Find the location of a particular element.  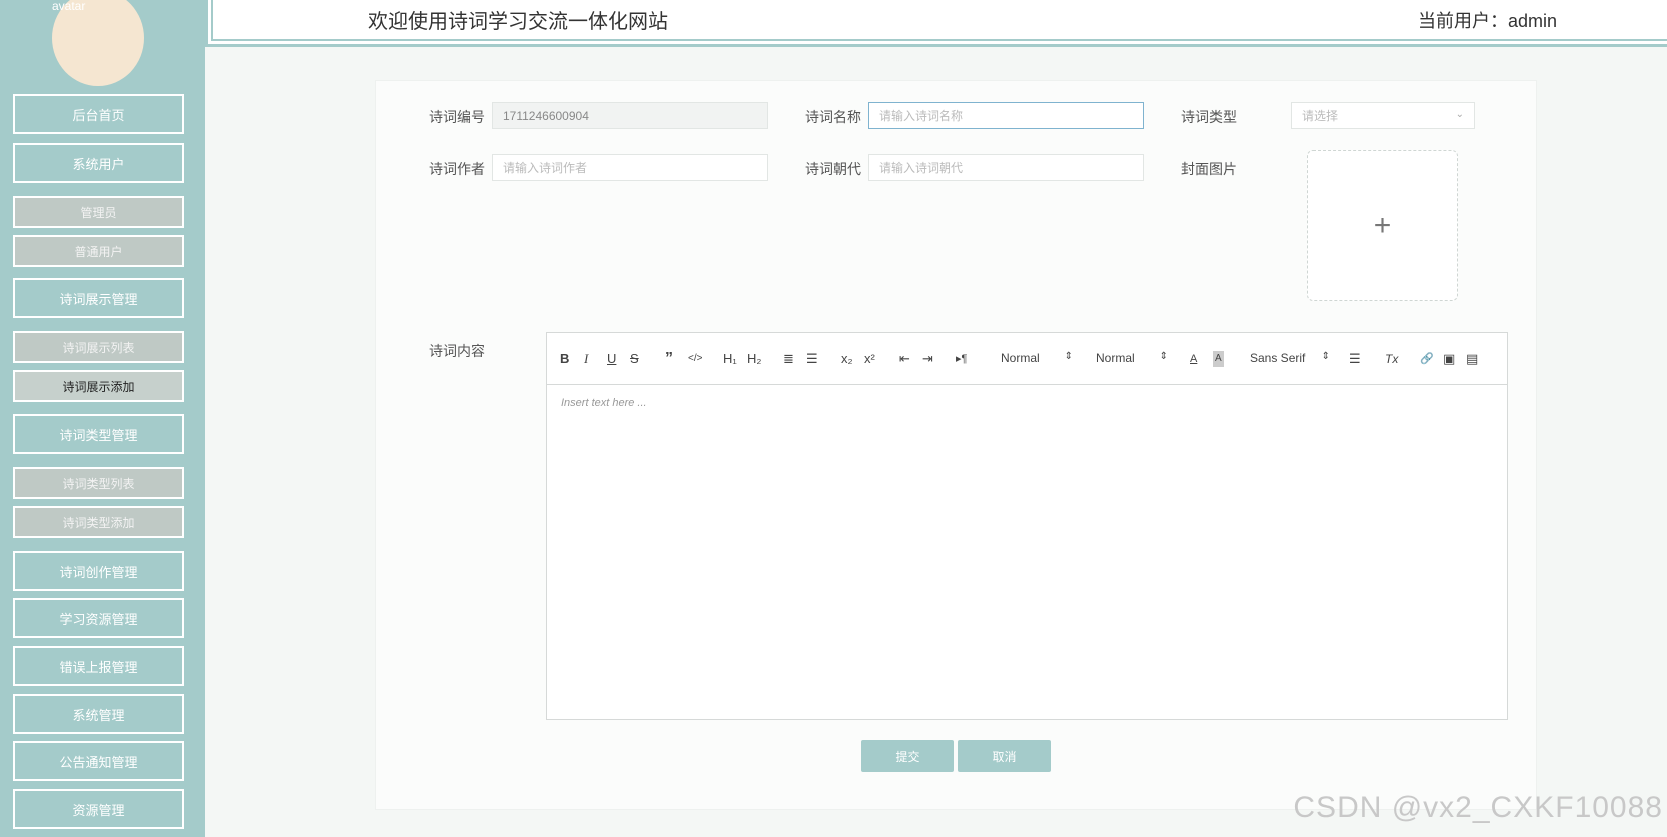

sidebar-item-poem-display-list: 诗词展示列表 is located at coordinates (98, 347).